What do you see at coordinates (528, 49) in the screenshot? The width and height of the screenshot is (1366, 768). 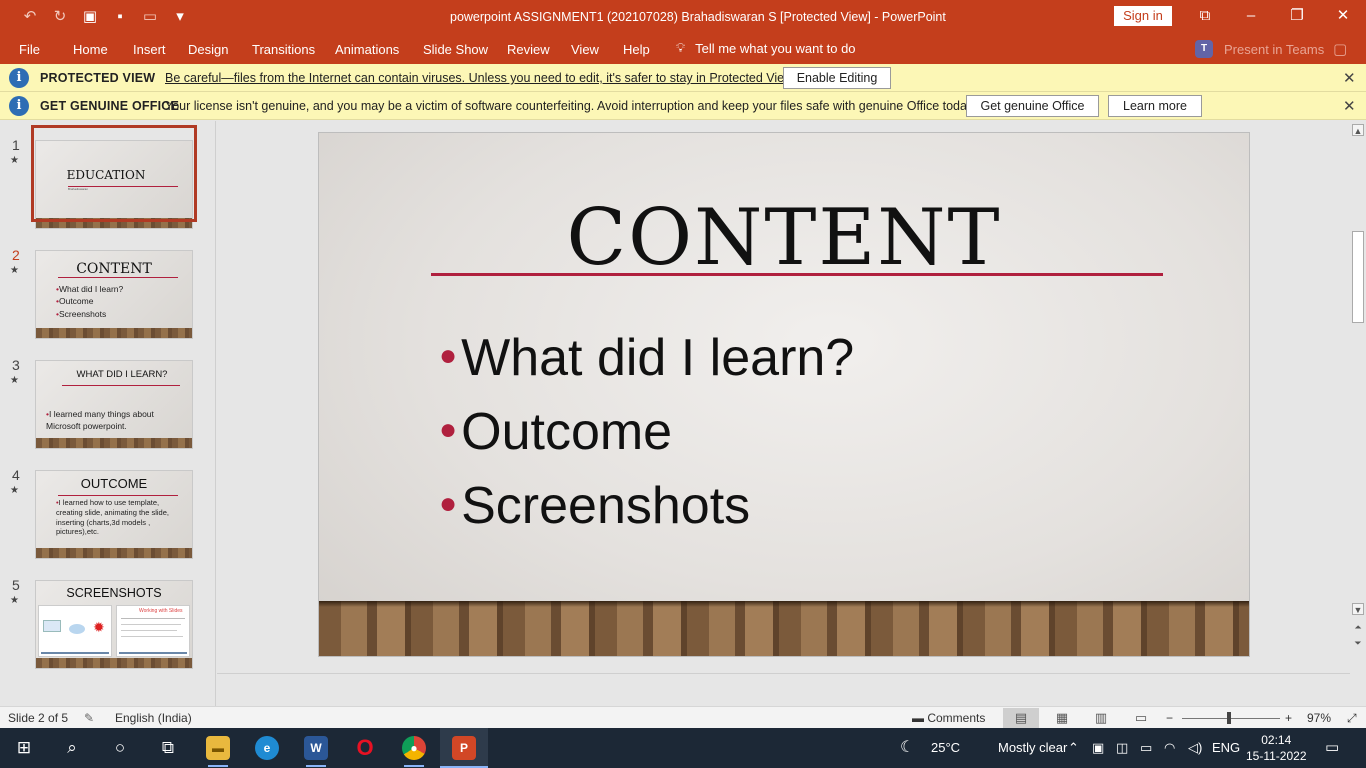 I see `tab-review: Review` at bounding box center [528, 49].